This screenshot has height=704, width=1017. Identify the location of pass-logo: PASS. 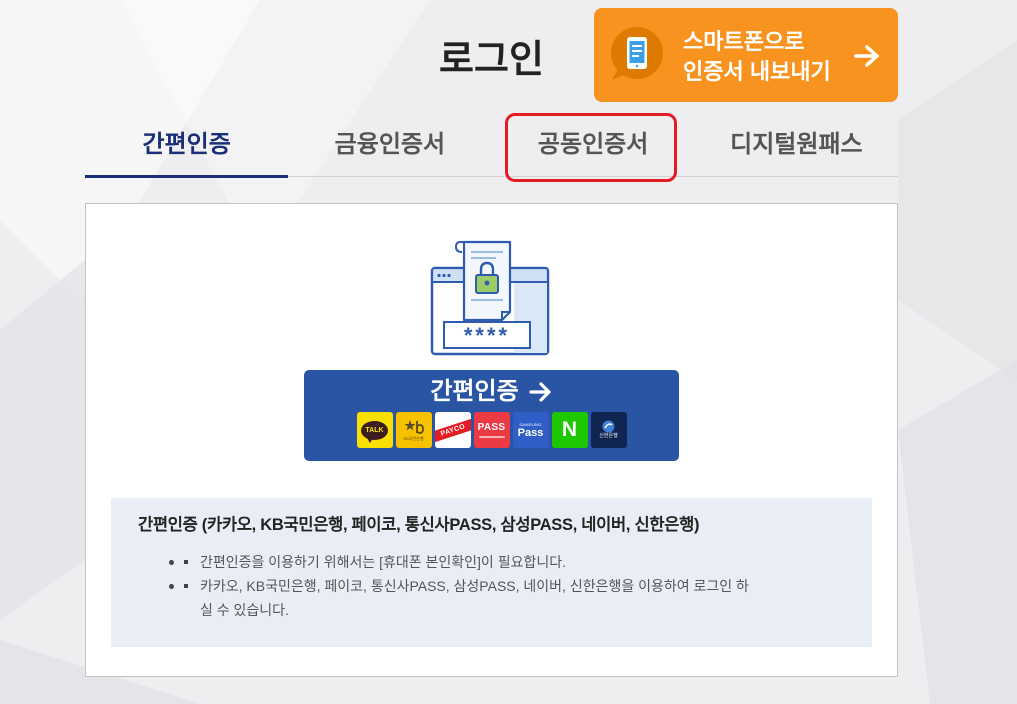
(491, 430).